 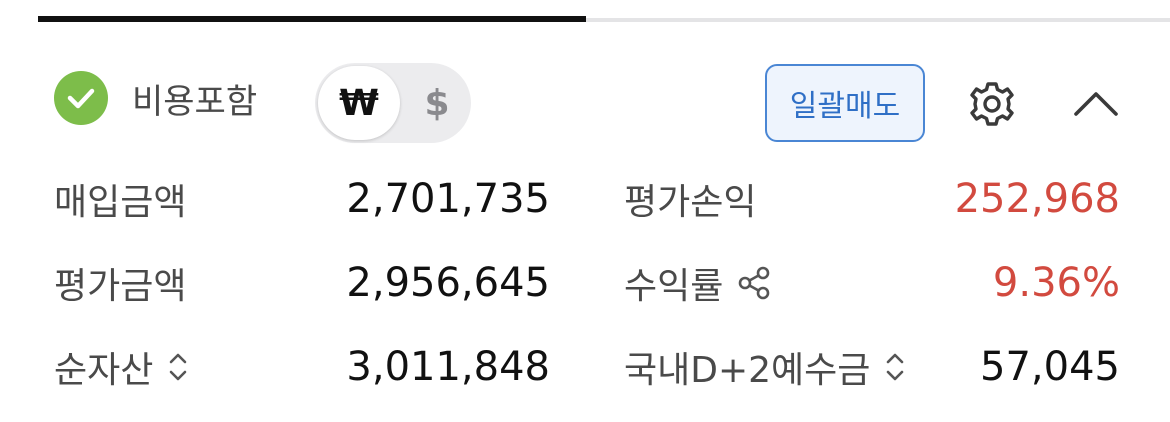 What do you see at coordinates (1096, 104) in the screenshot?
I see `chevron-up-icon` at bounding box center [1096, 104].